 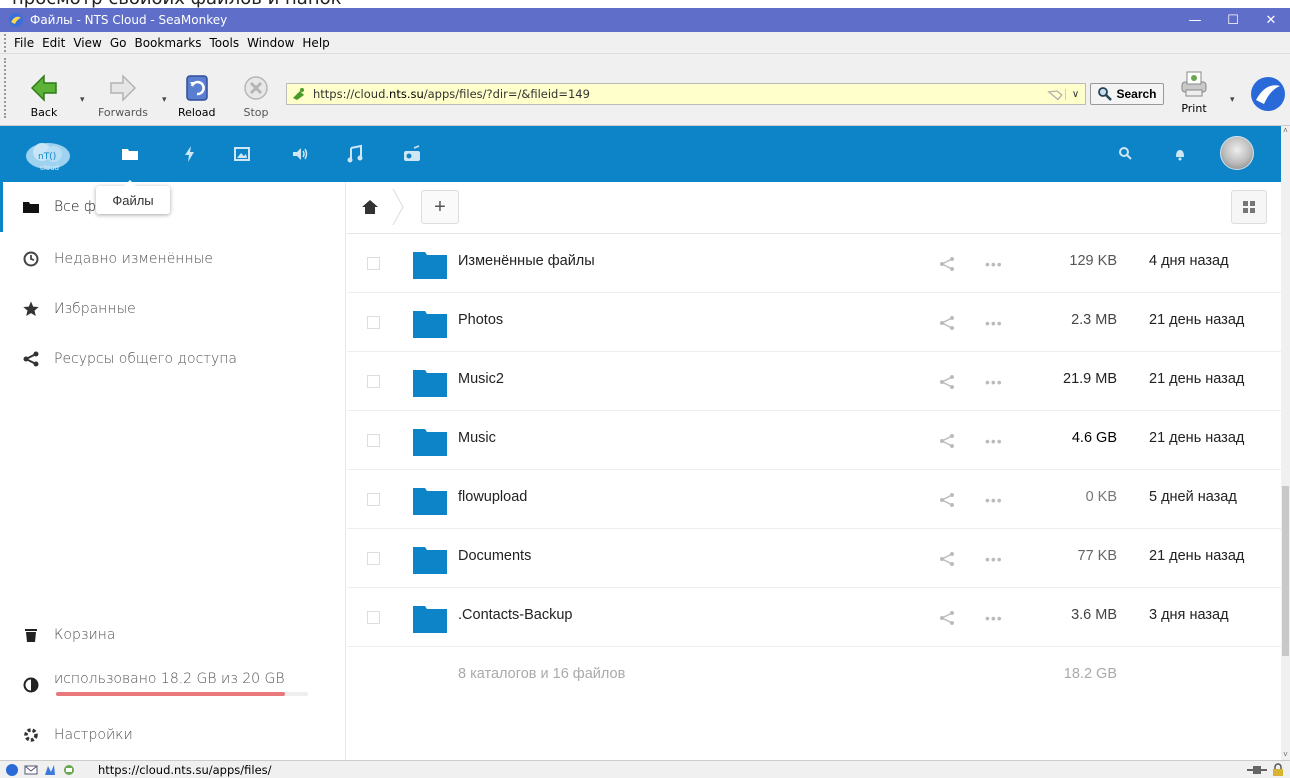 I want to click on minimize-button: —, so click(x=1195, y=20).